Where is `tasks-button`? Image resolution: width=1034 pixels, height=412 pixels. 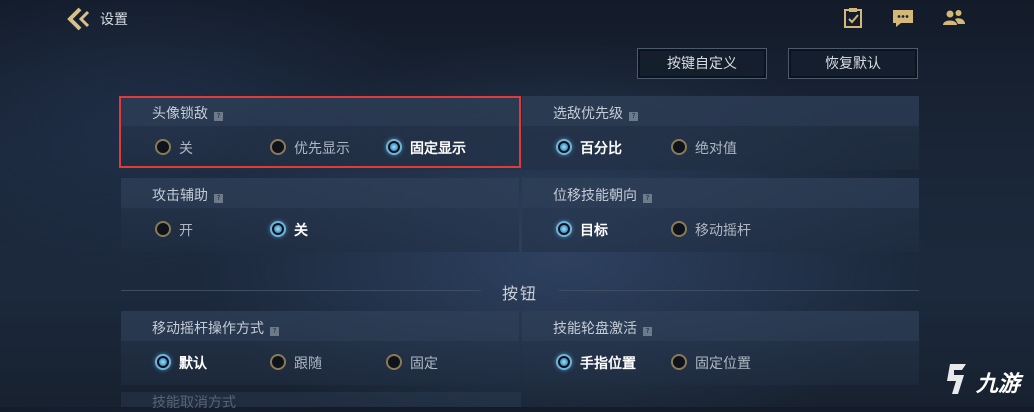 tasks-button is located at coordinates (854, 18).